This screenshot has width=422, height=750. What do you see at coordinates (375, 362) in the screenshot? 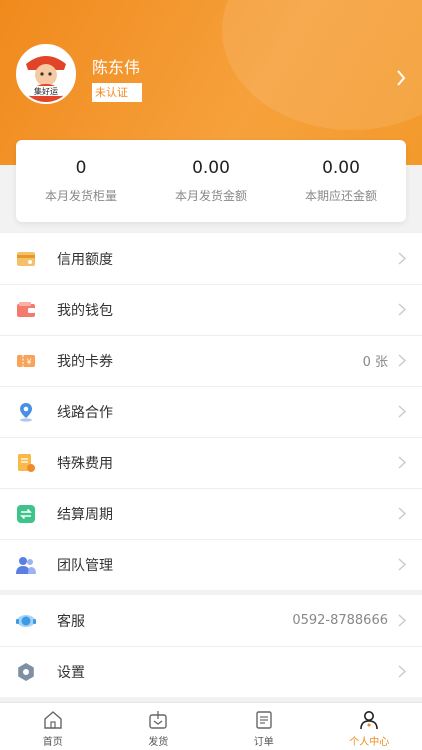
I see `coupon-count: 0 张` at bounding box center [375, 362].